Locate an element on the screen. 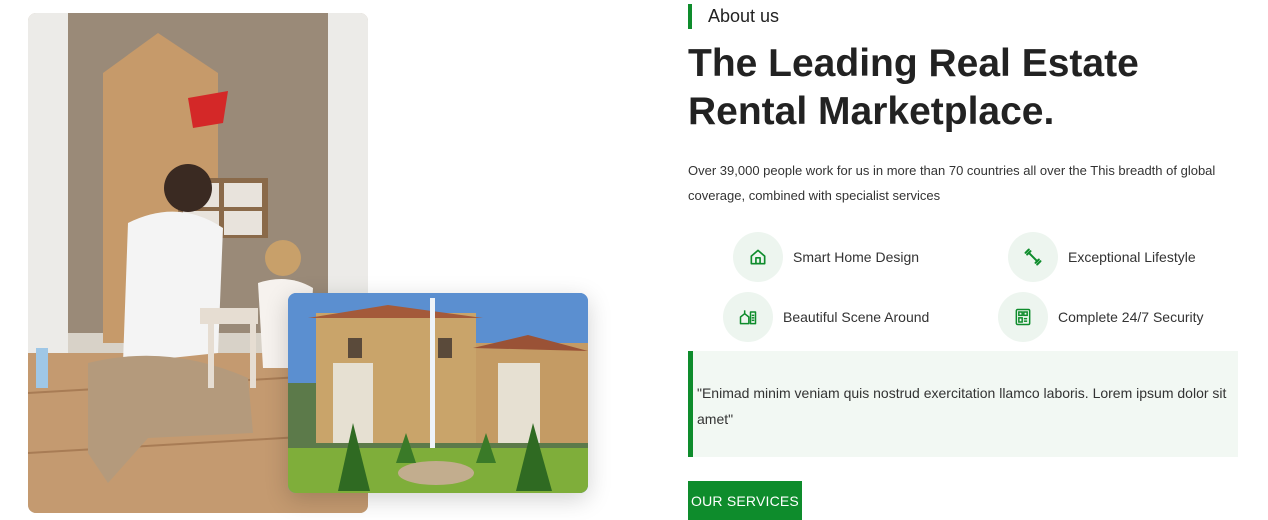 This screenshot has width=1268, height=520. villa-photo is located at coordinates (438, 393).